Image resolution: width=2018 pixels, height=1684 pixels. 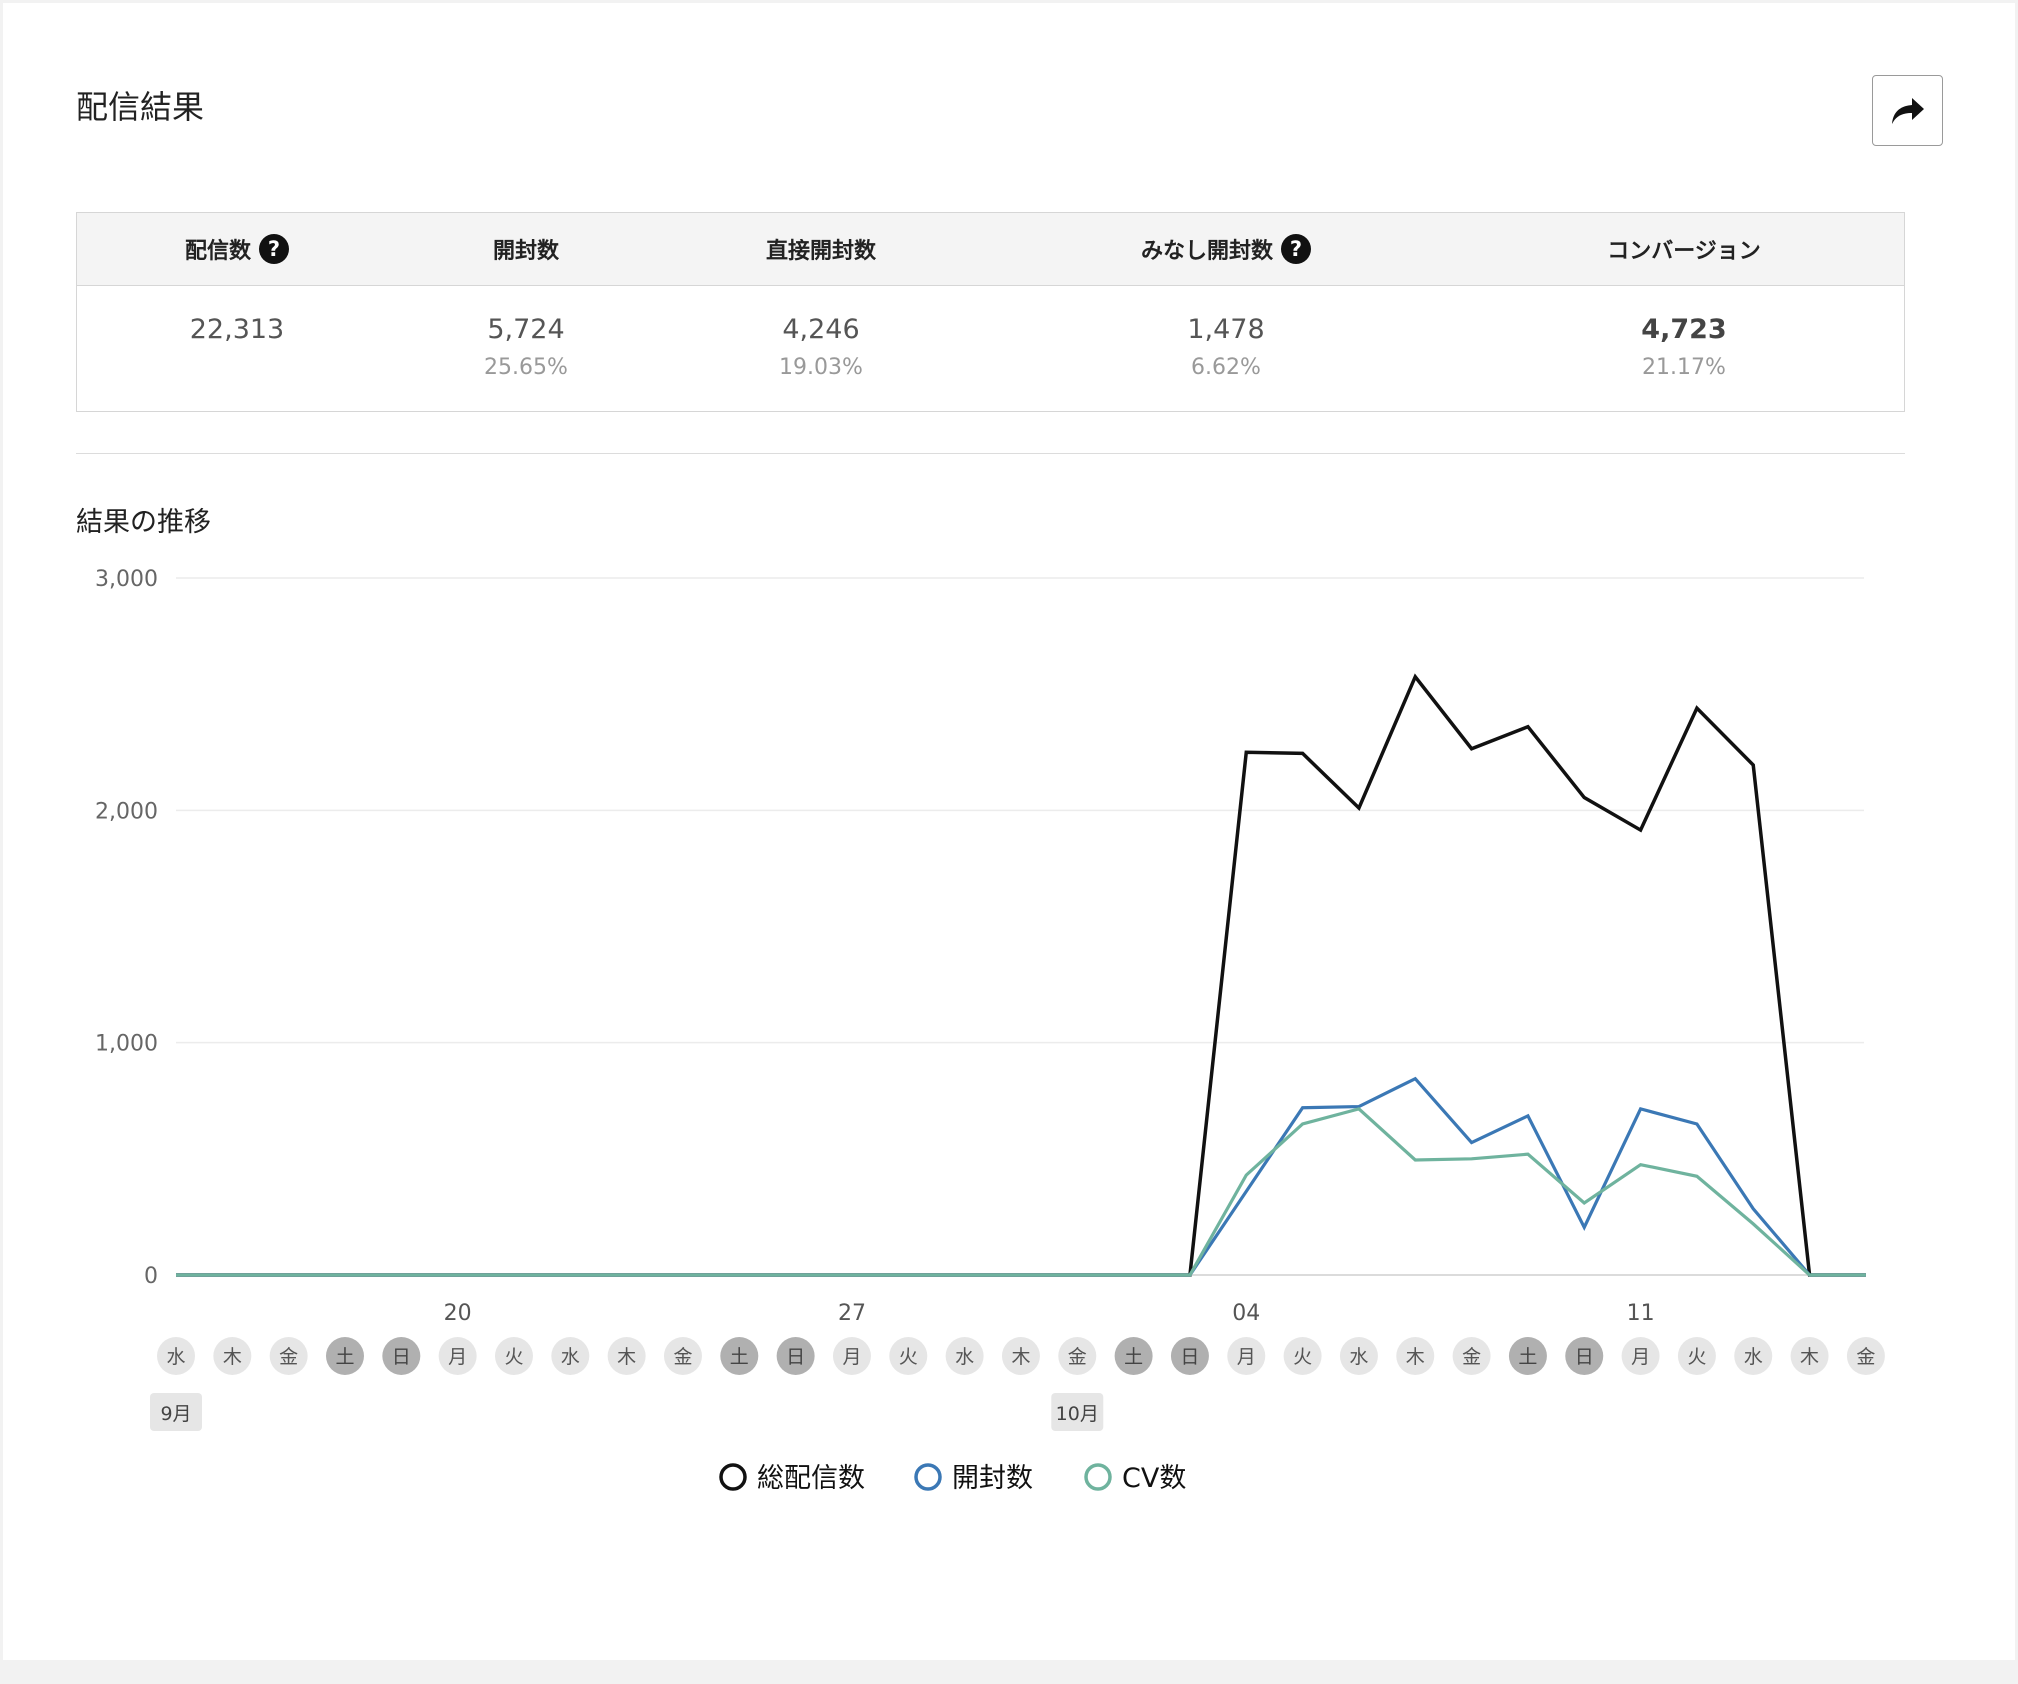 I want to click on y-tick-label: 0, so click(x=151, y=1276).